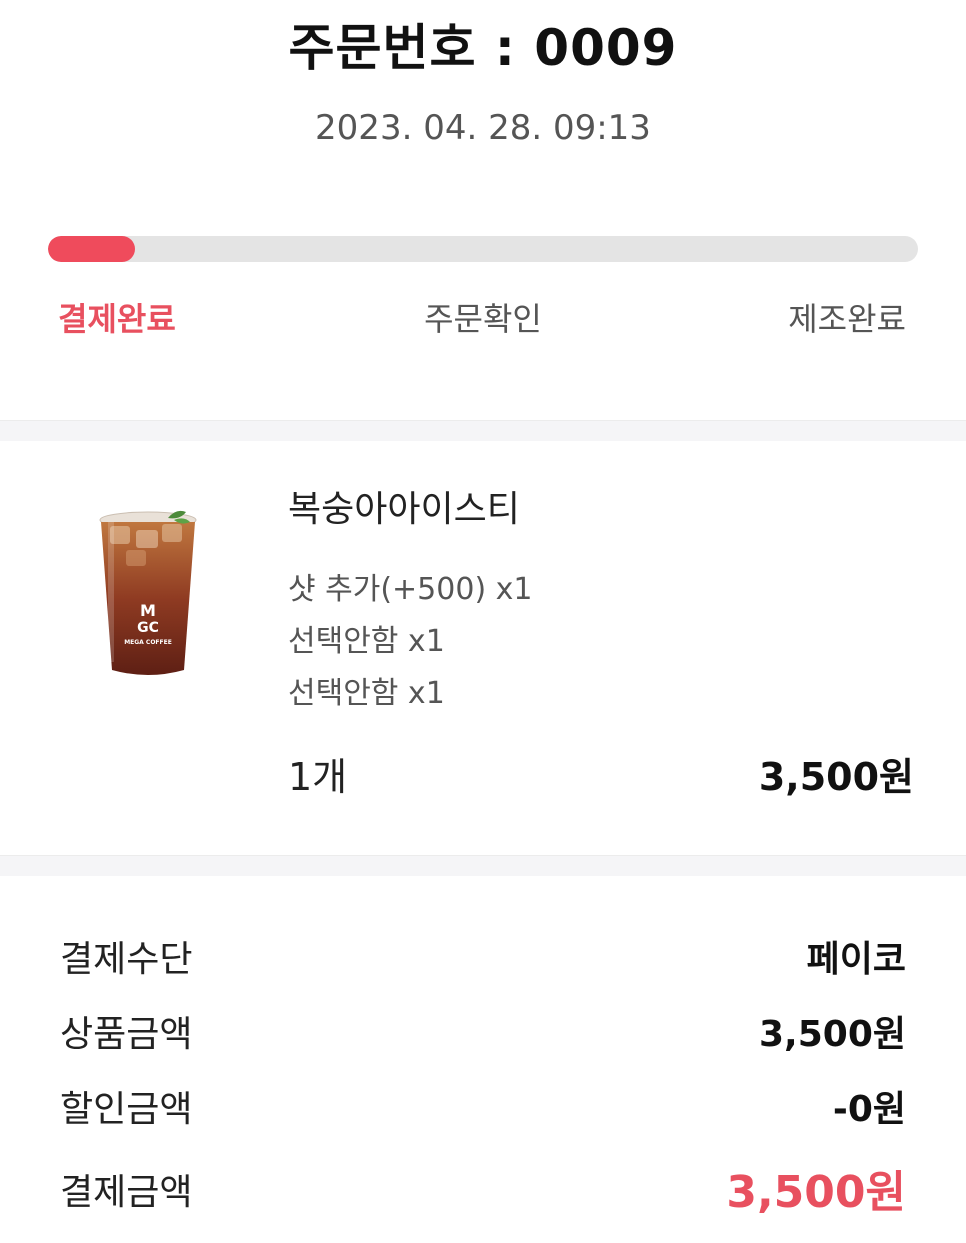 The image size is (966, 1243). What do you see at coordinates (148, 592) in the screenshot?
I see `product-image: M GC MEGA COFFEE` at bounding box center [148, 592].